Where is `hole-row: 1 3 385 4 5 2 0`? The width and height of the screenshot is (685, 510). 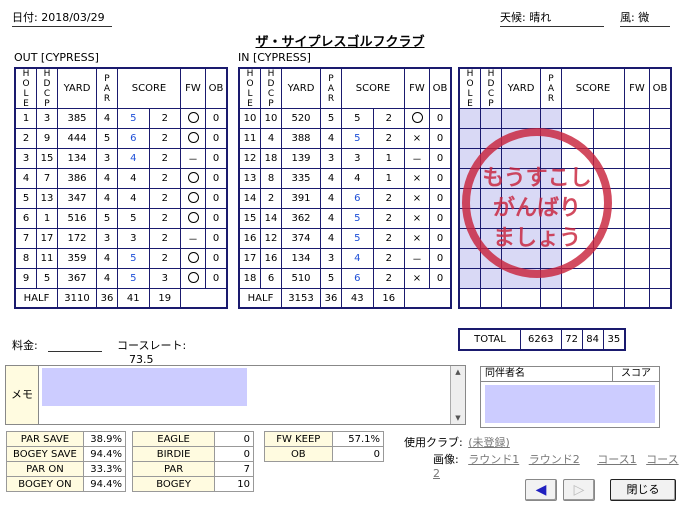
hole-row: 1 3 385 4 5 2 0 is located at coordinates (121, 118).